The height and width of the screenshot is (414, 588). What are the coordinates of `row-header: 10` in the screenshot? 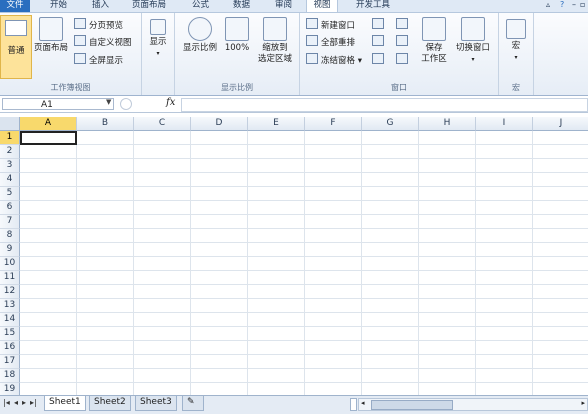 It's located at (10, 264).